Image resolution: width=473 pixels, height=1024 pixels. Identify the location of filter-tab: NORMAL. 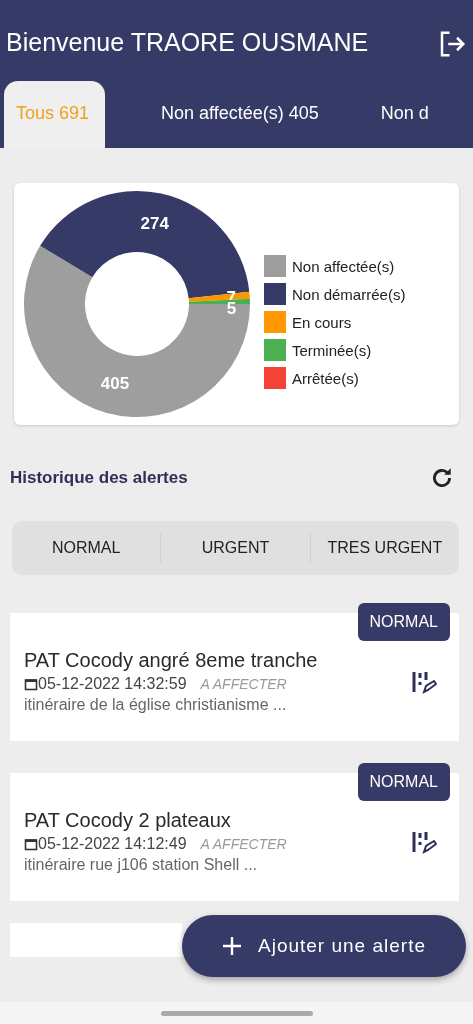
(87, 548).